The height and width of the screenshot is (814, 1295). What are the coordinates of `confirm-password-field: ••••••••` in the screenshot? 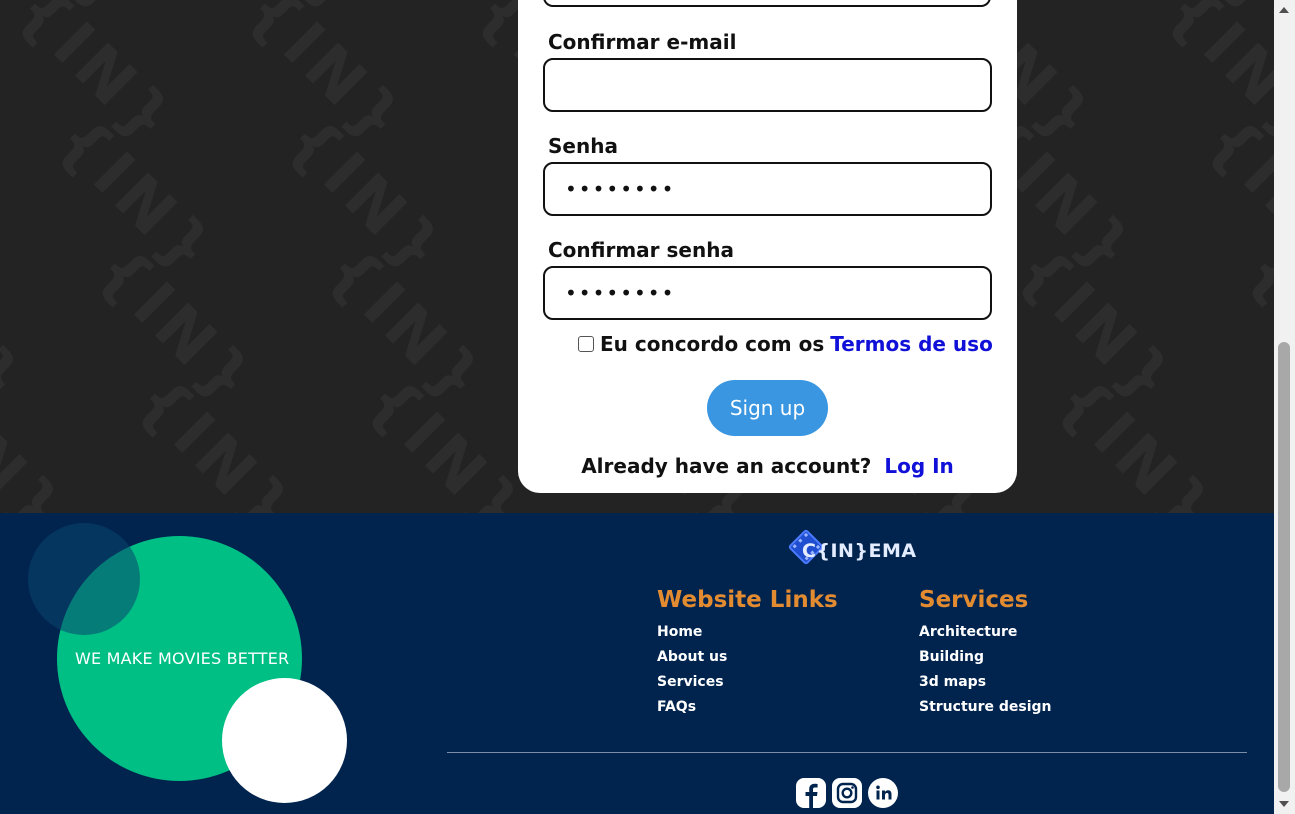 It's located at (767, 293).